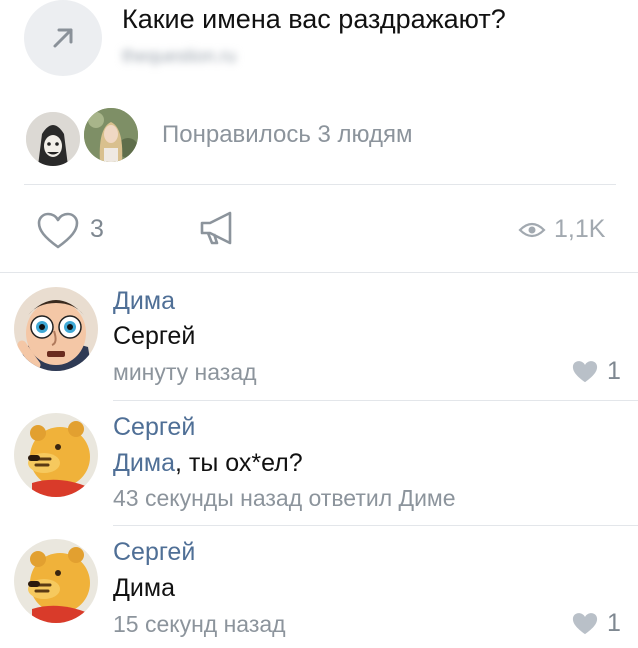 Image resolution: width=638 pixels, height=648 pixels. Describe the element at coordinates (144, 588) in the screenshot. I see `comment-text: Дима` at that location.